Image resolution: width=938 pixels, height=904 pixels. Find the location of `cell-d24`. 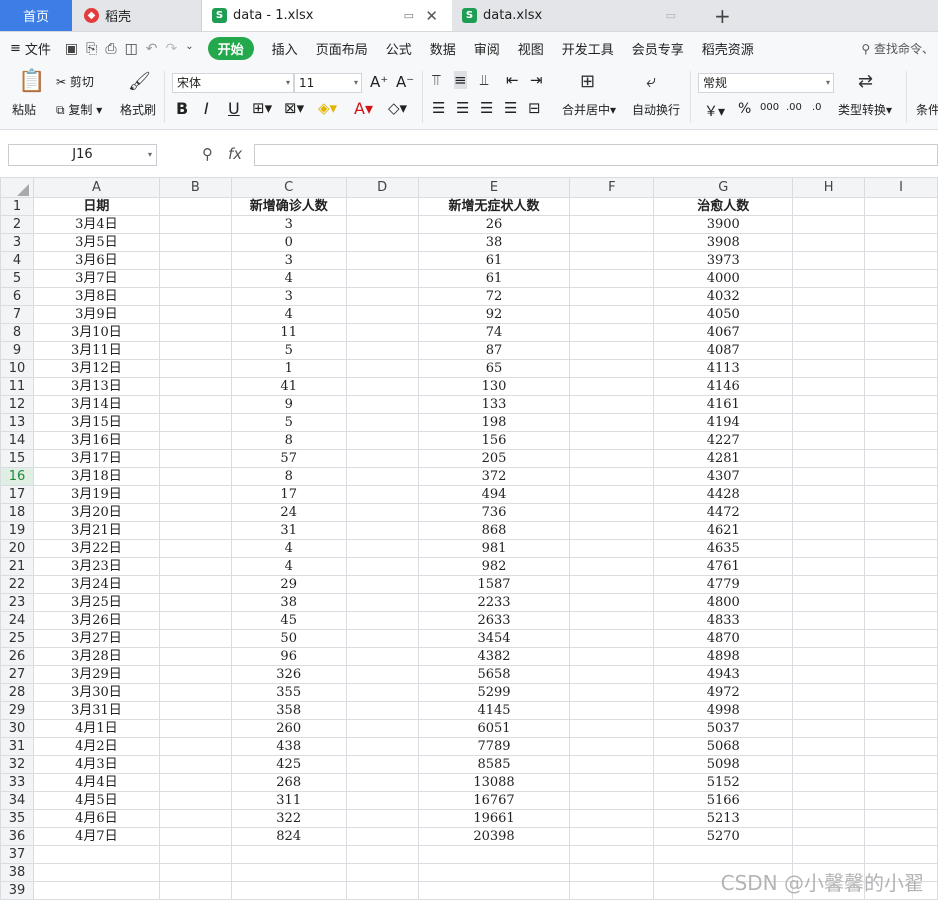

cell-d24 is located at coordinates (382, 620).